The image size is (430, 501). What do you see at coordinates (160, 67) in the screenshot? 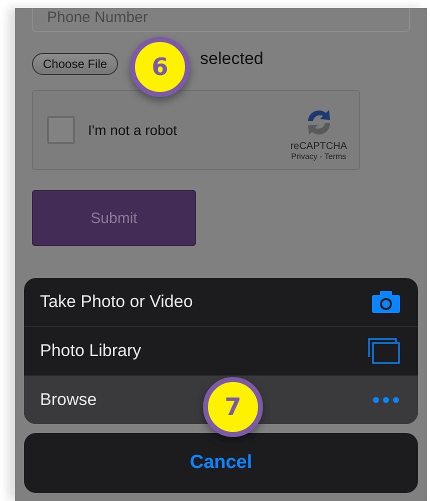
I see `step-badge-tooltip: 6` at bounding box center [160, 67].